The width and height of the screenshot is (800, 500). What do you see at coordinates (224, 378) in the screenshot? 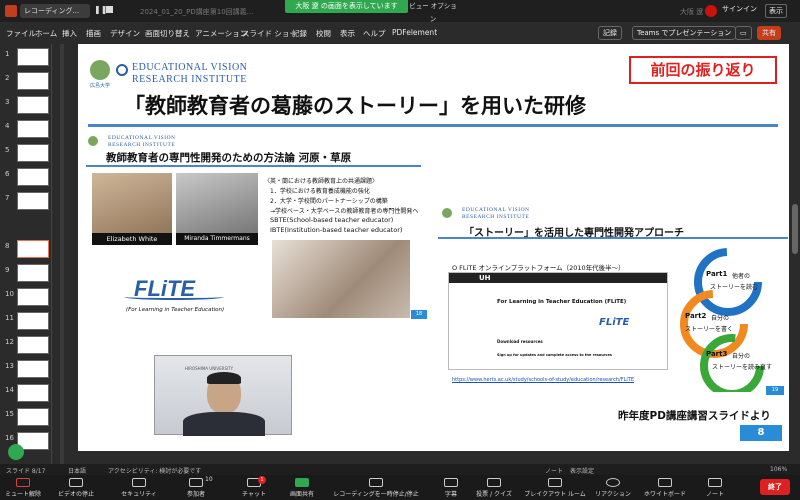
I see `presenter-hair` at bounding box center [224, 378].